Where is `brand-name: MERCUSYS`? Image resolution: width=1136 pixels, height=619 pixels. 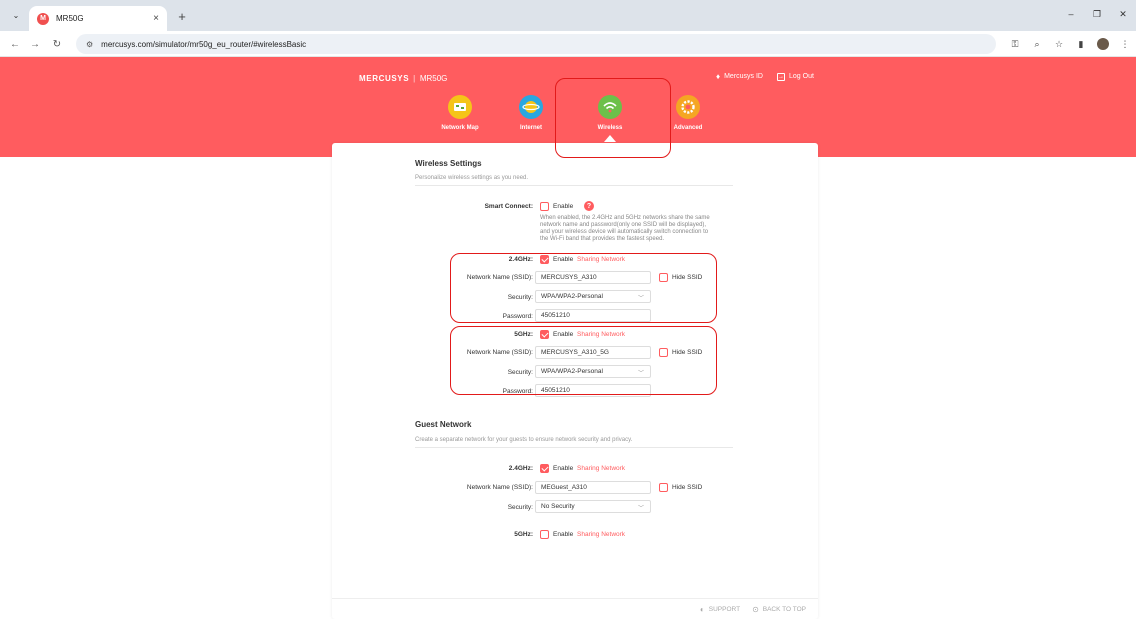
brand-name: MERCUSYS is located at coordinates (384, 78).